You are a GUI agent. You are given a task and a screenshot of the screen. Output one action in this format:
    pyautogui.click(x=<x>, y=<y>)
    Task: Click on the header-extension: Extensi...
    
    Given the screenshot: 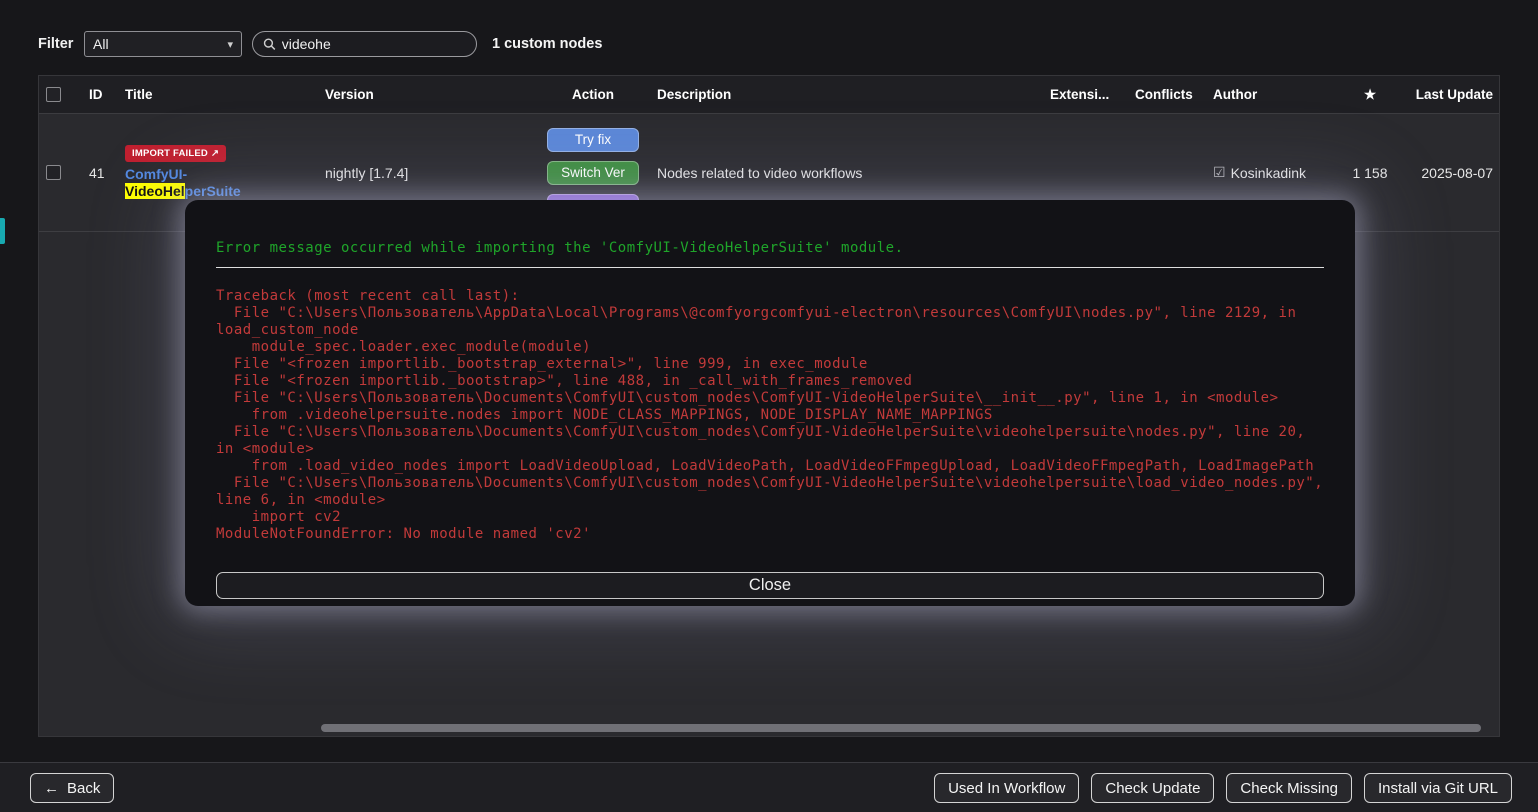 What is the action you would take?
    pyautogui.click(x=1084, y=94)
    